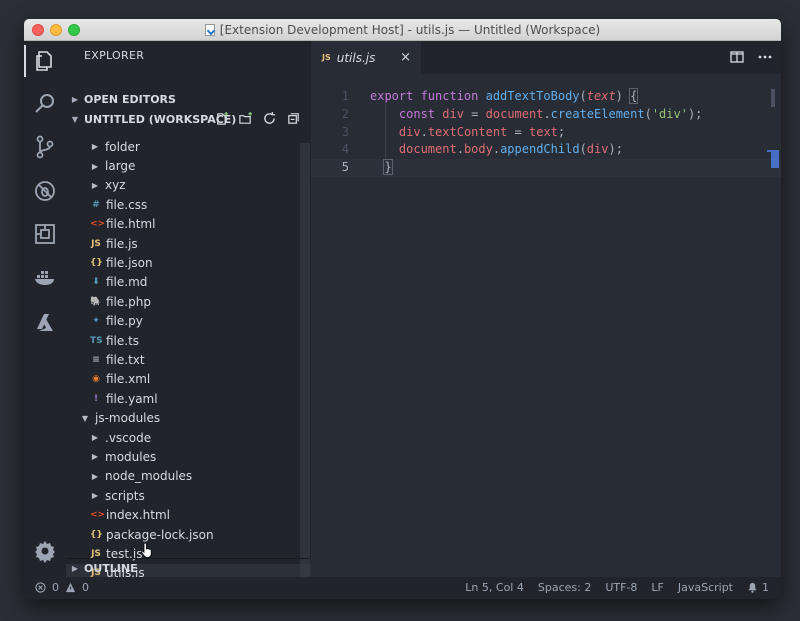 The image size is (800, 621). Describe the element at coordinates (125, 495) in the screenshot. I see `tree-item-label: scripts` at that location.